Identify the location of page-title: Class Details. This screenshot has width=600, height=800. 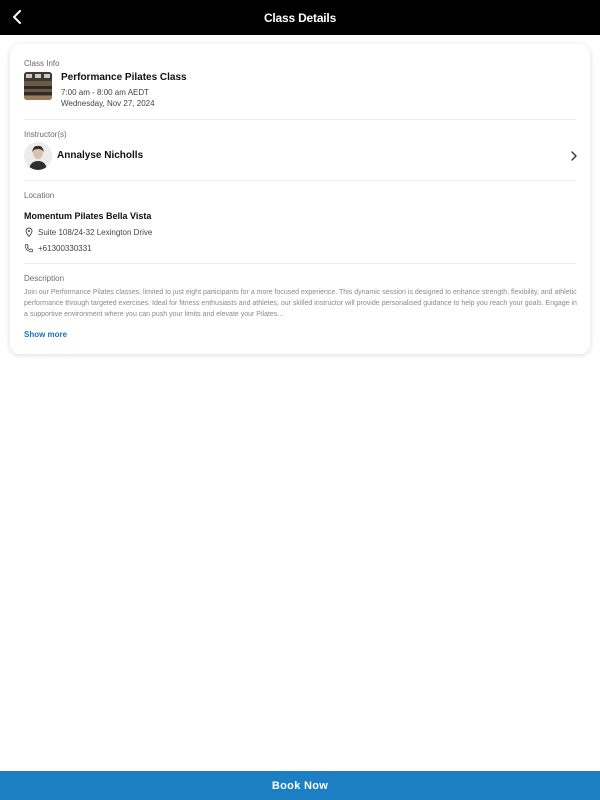
(300, 17).